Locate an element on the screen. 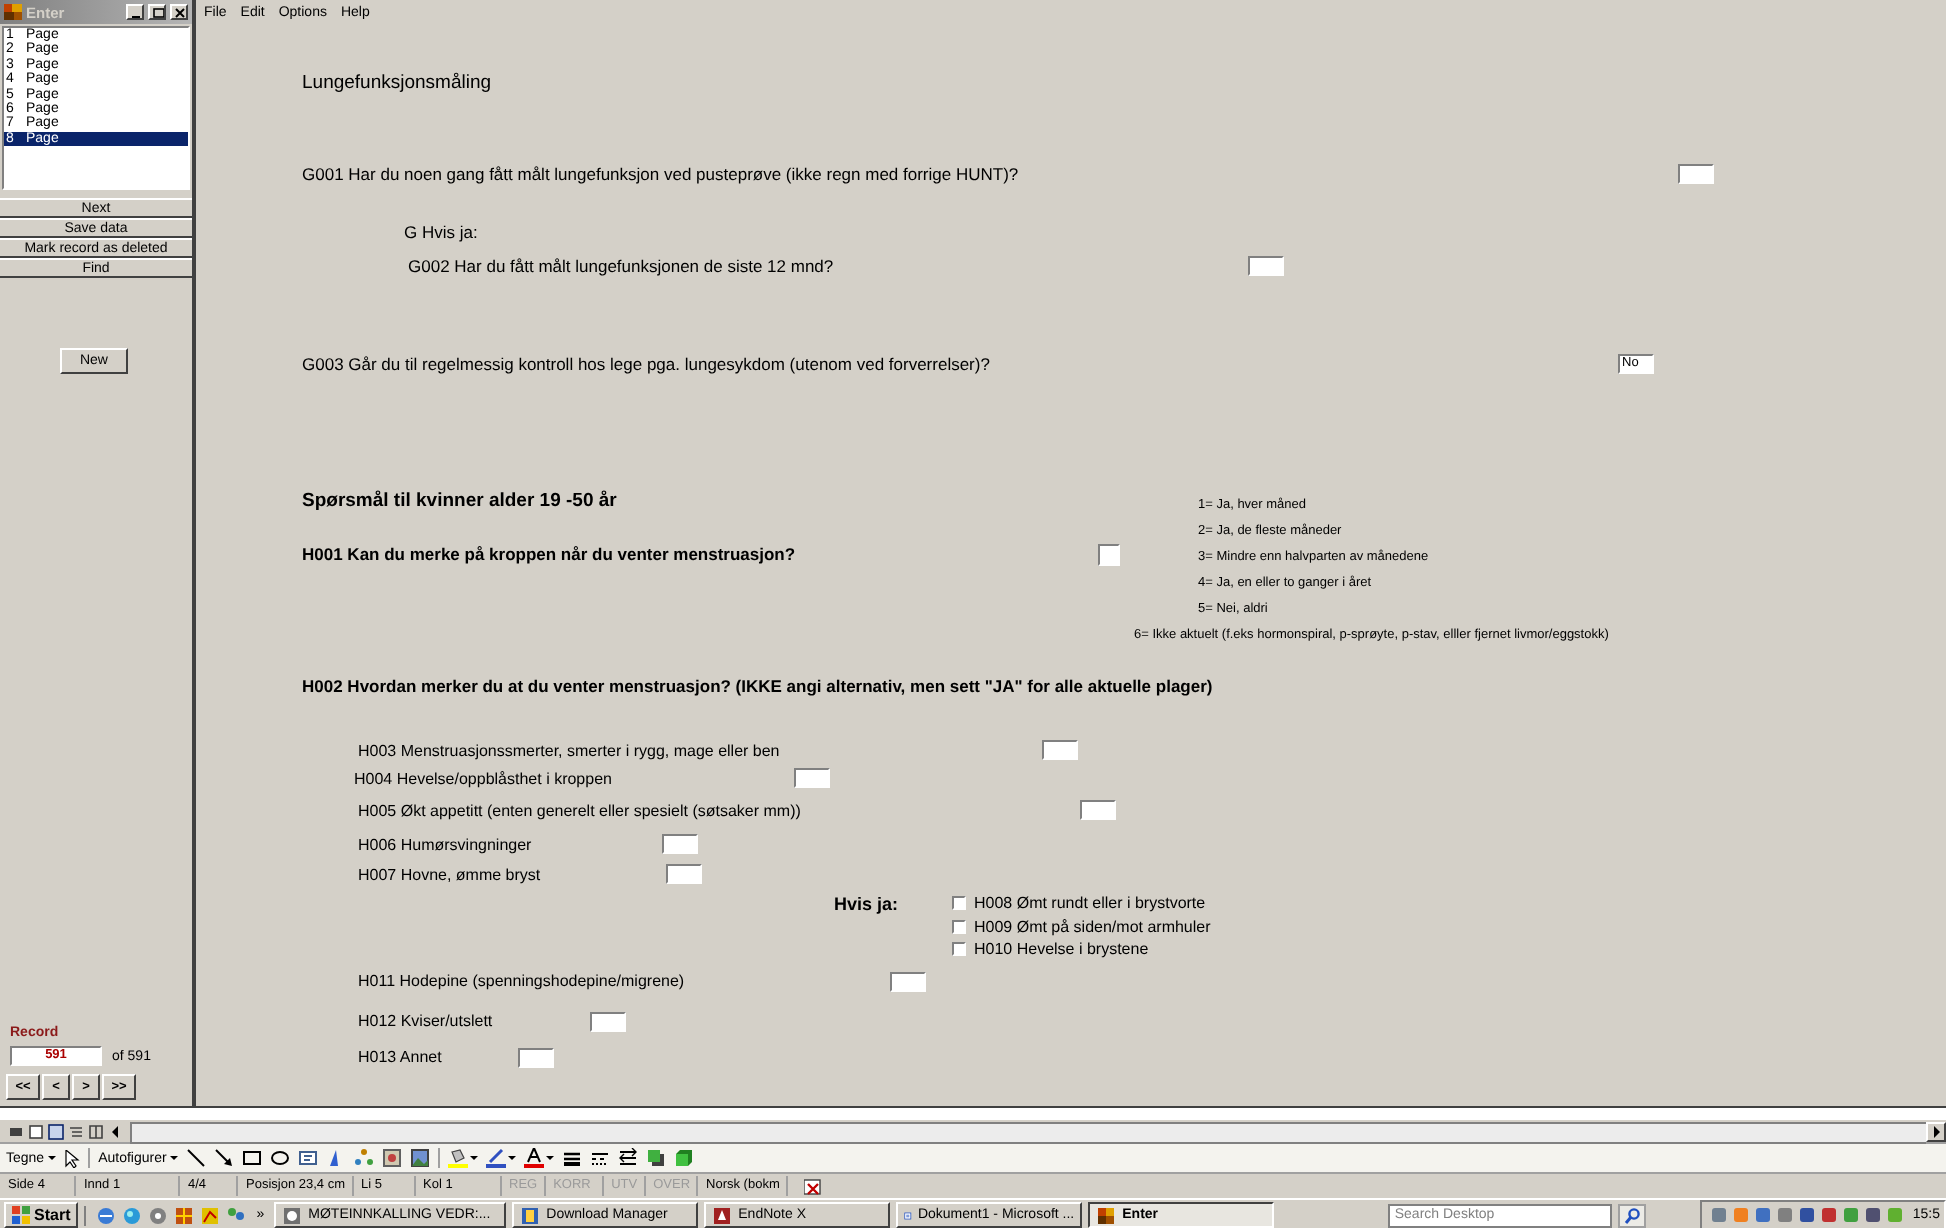  section-heading: Spørsmål til kvinner alder 19 -50 år is located at coordinates (459, 500).